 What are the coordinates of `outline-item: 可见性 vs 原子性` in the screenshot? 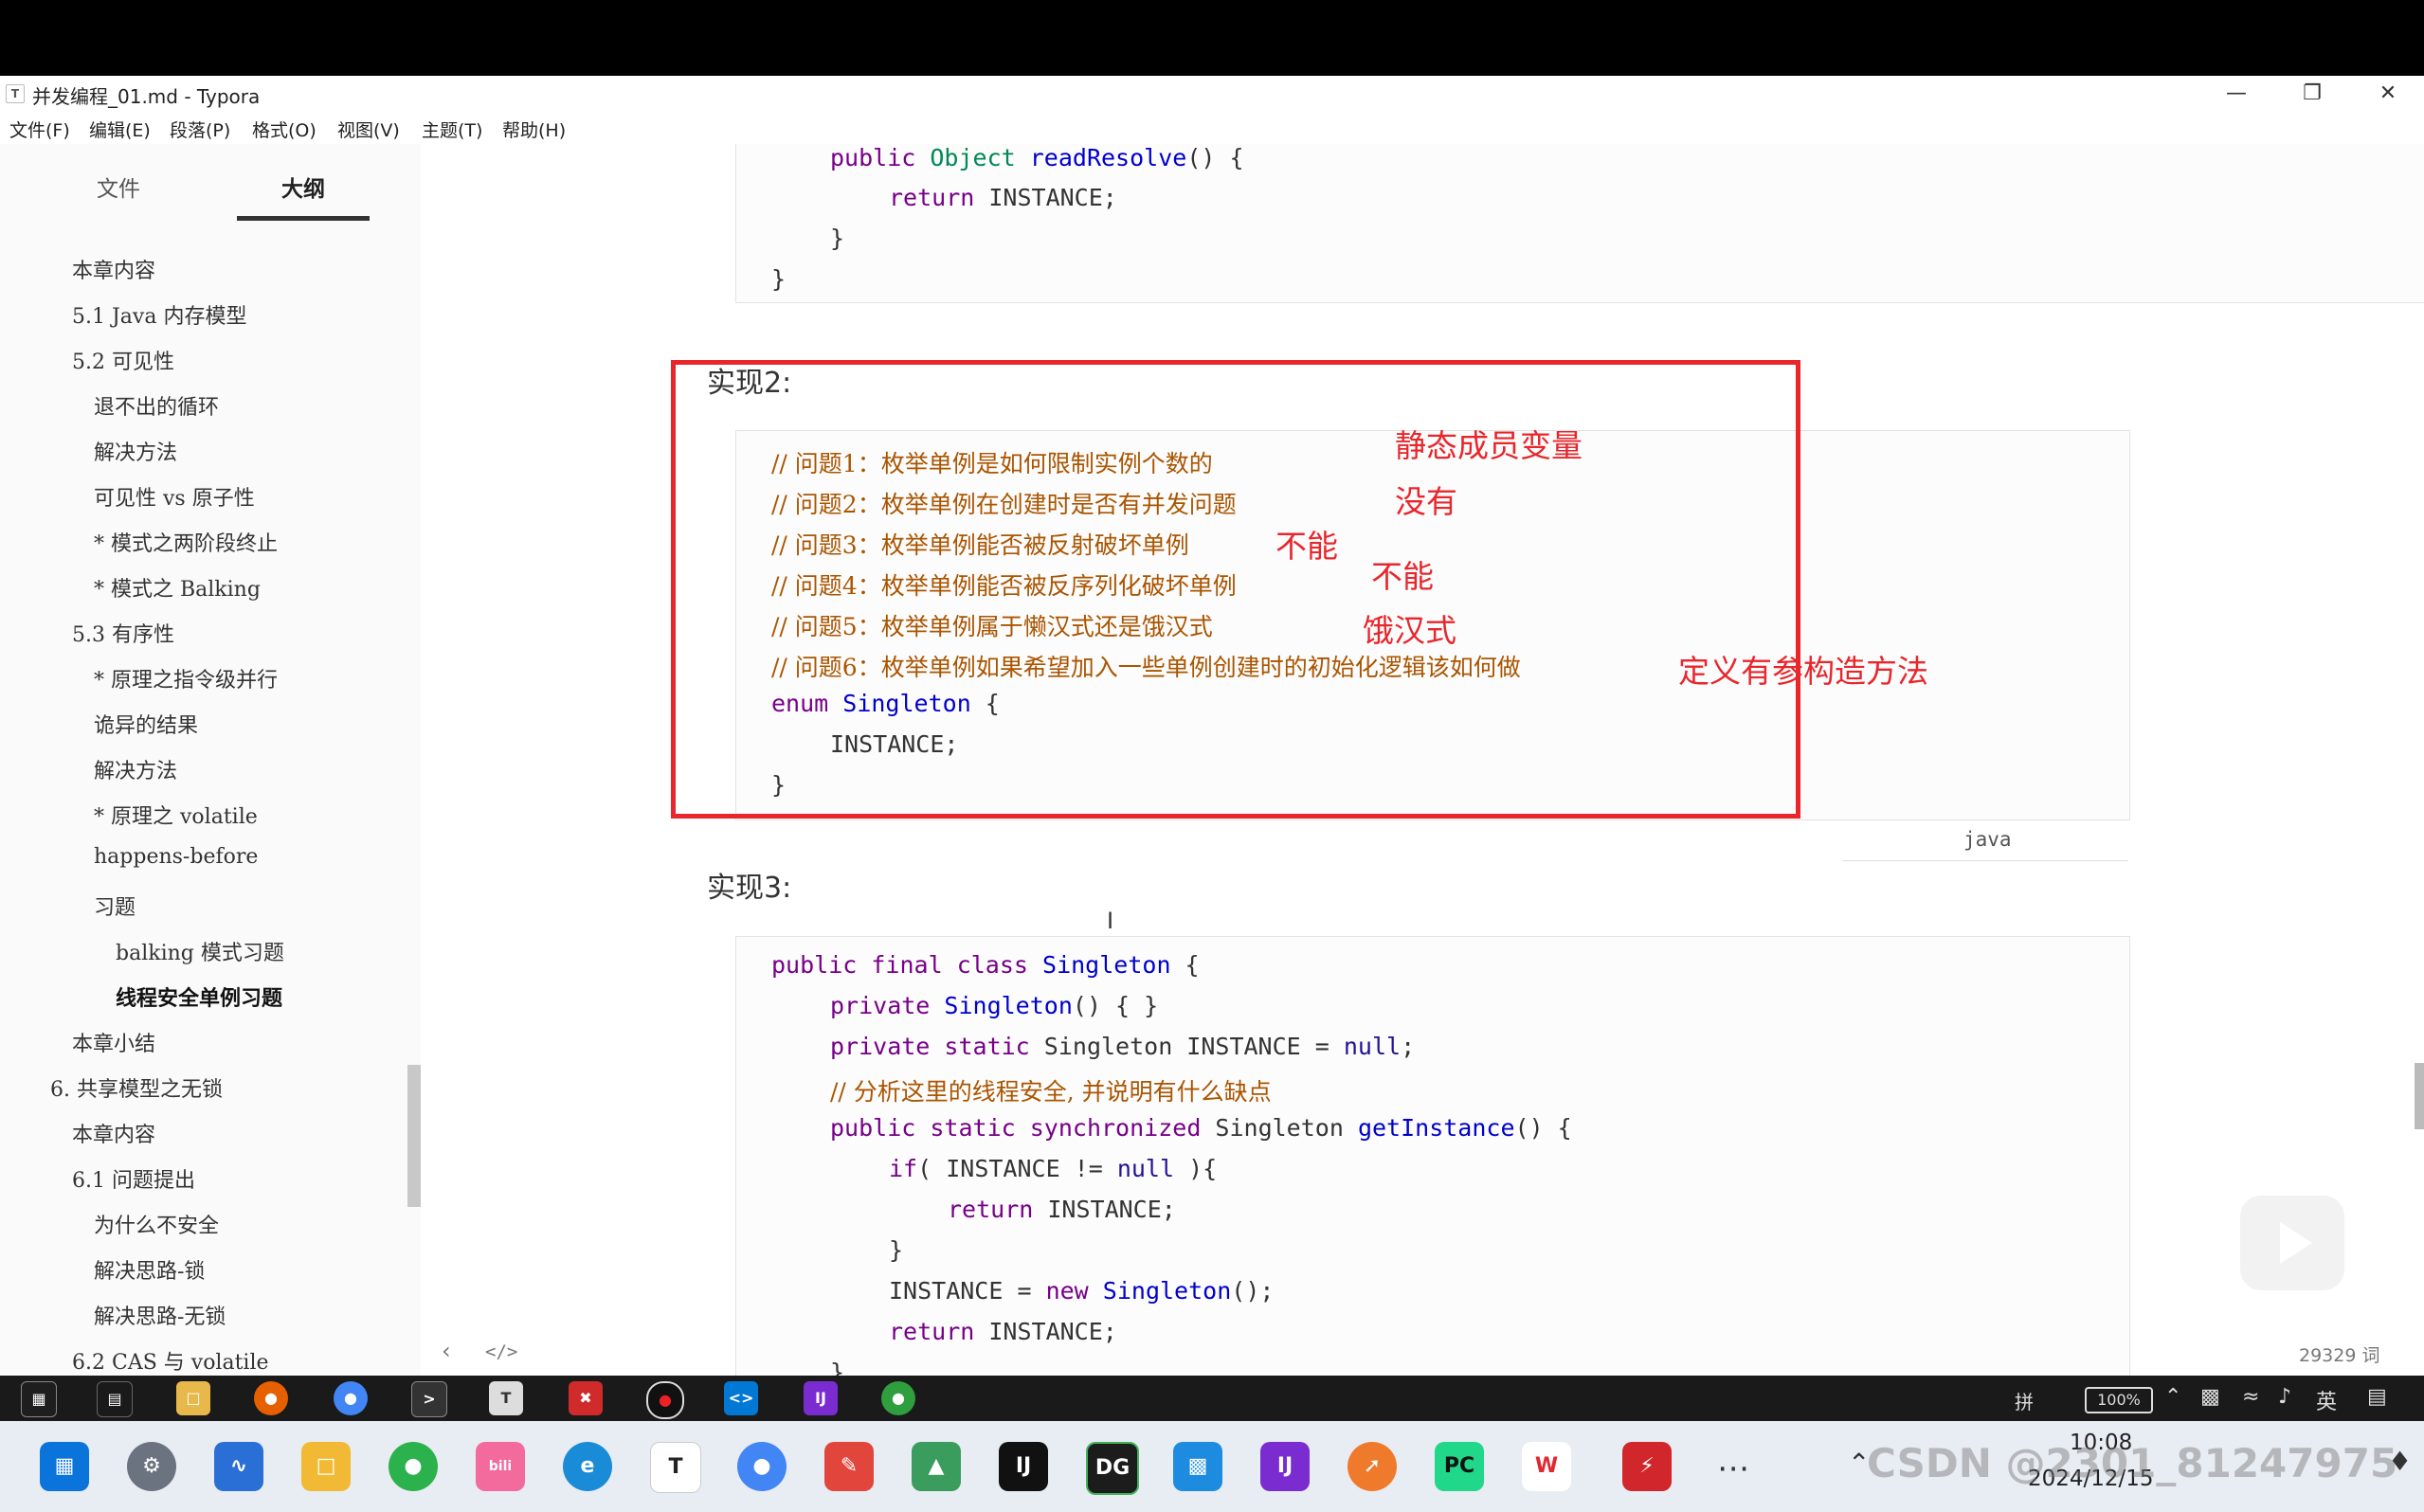 It's located at (174, 496).